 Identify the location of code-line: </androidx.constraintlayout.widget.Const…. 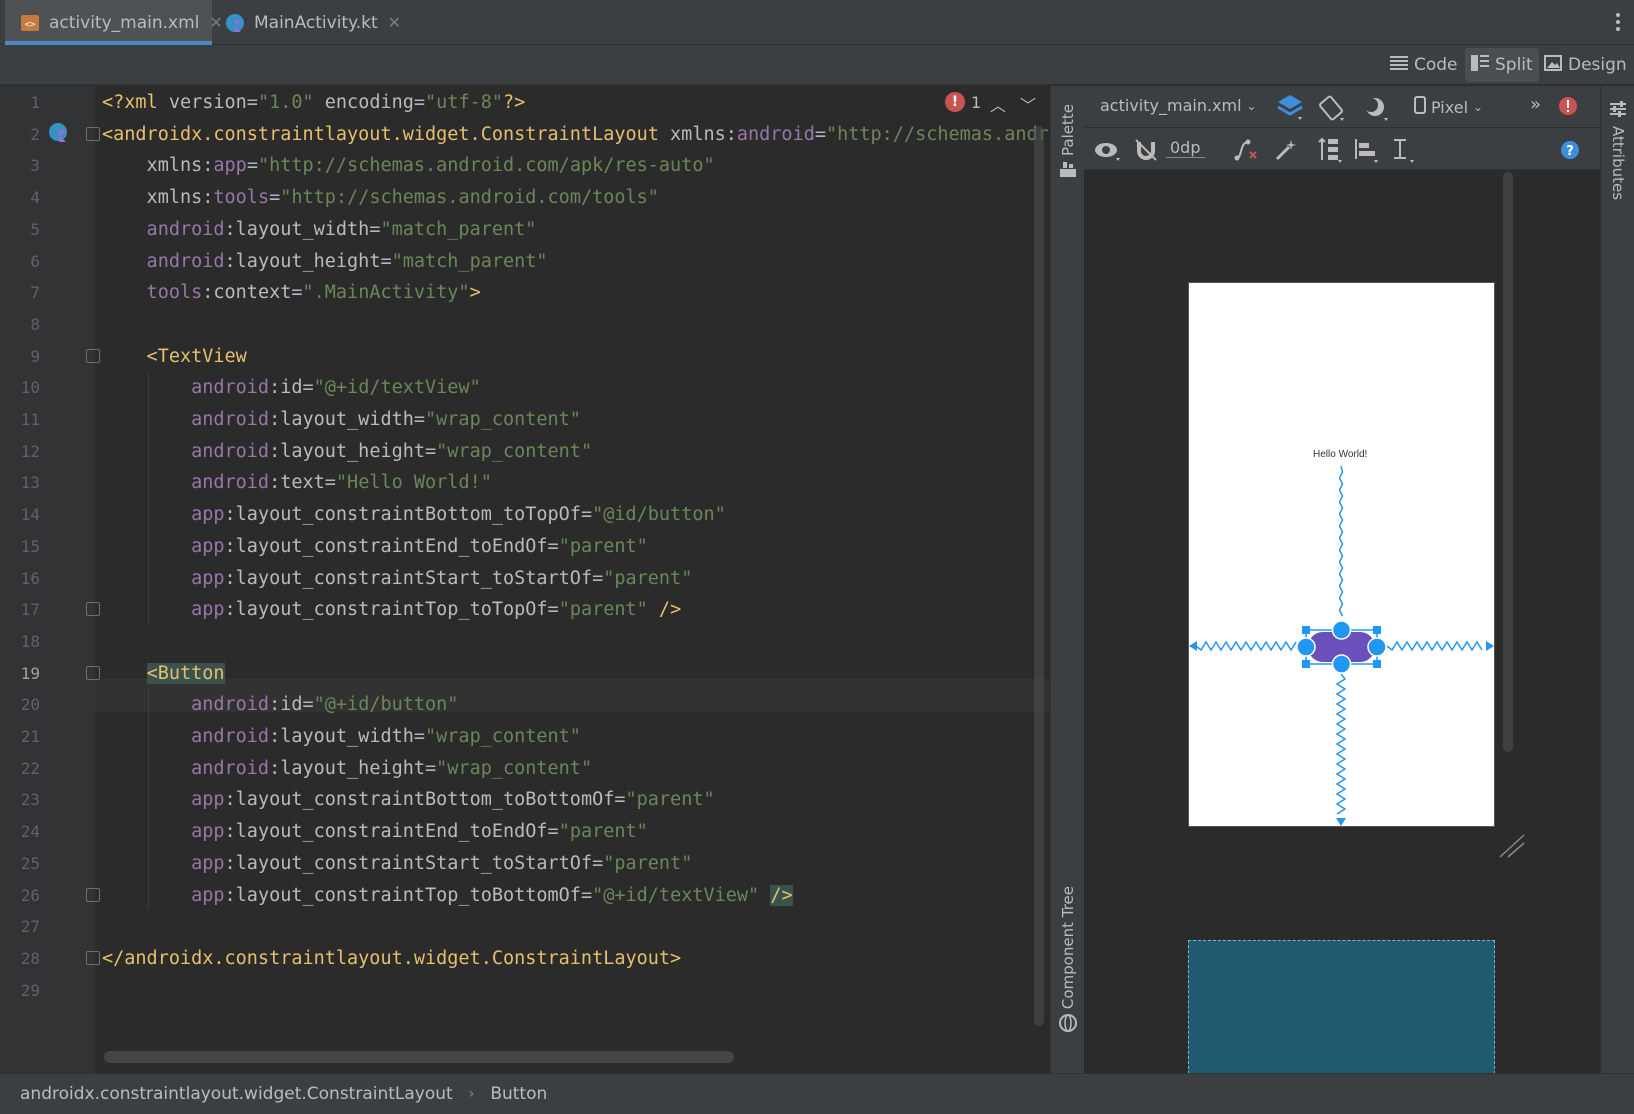
(391, 958).